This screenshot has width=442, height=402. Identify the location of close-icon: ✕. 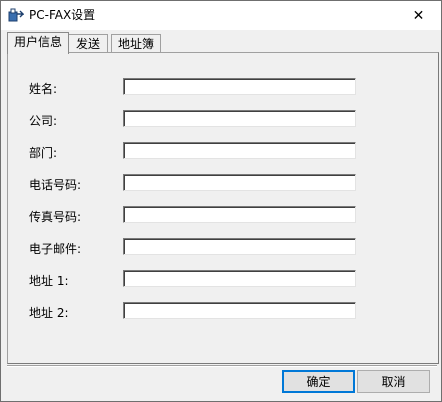
(418, 15).